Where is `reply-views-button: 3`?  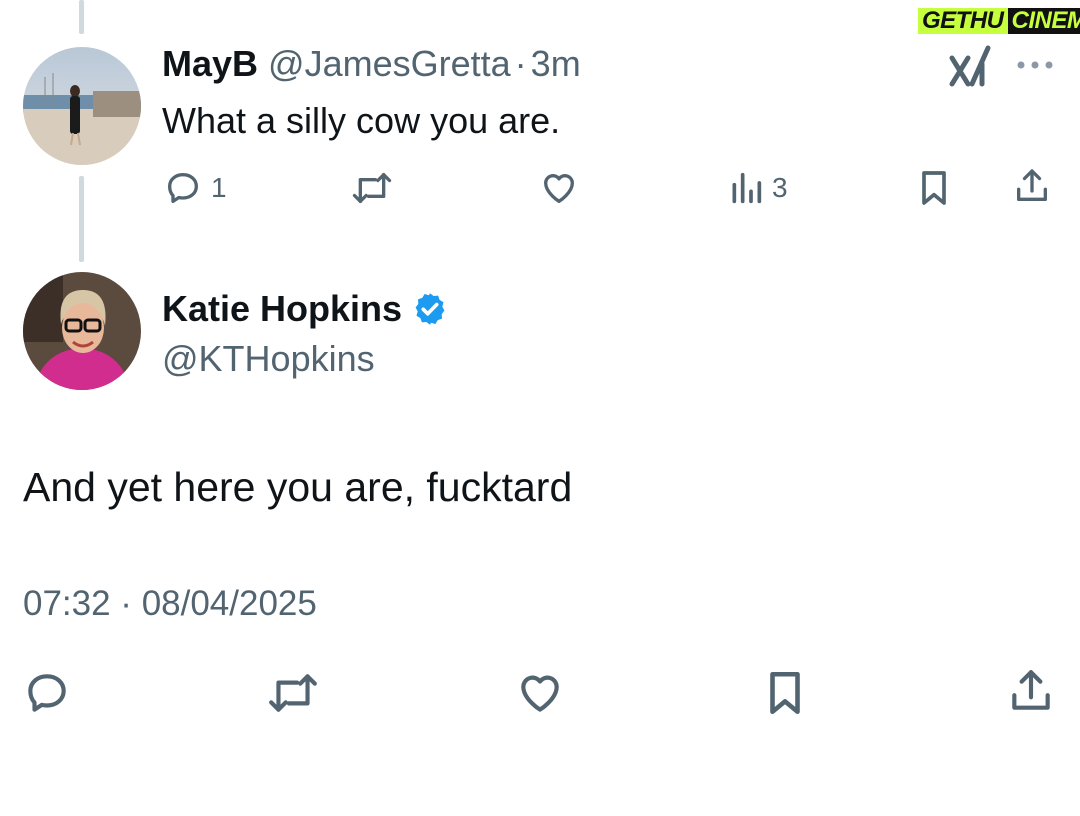 reply-views-button: 3 is located at coordinates (758, 188).